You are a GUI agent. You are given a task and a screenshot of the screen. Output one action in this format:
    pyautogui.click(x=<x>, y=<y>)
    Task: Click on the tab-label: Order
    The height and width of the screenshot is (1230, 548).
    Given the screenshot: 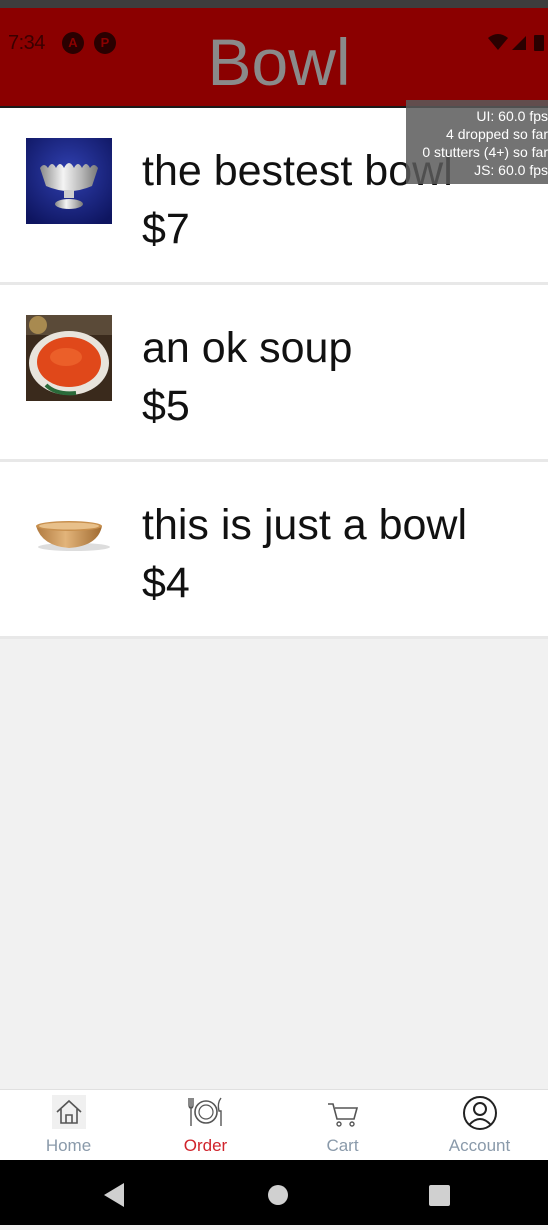 What is the action you would take?
    pyautogui.click(x=205, y=1145)
    